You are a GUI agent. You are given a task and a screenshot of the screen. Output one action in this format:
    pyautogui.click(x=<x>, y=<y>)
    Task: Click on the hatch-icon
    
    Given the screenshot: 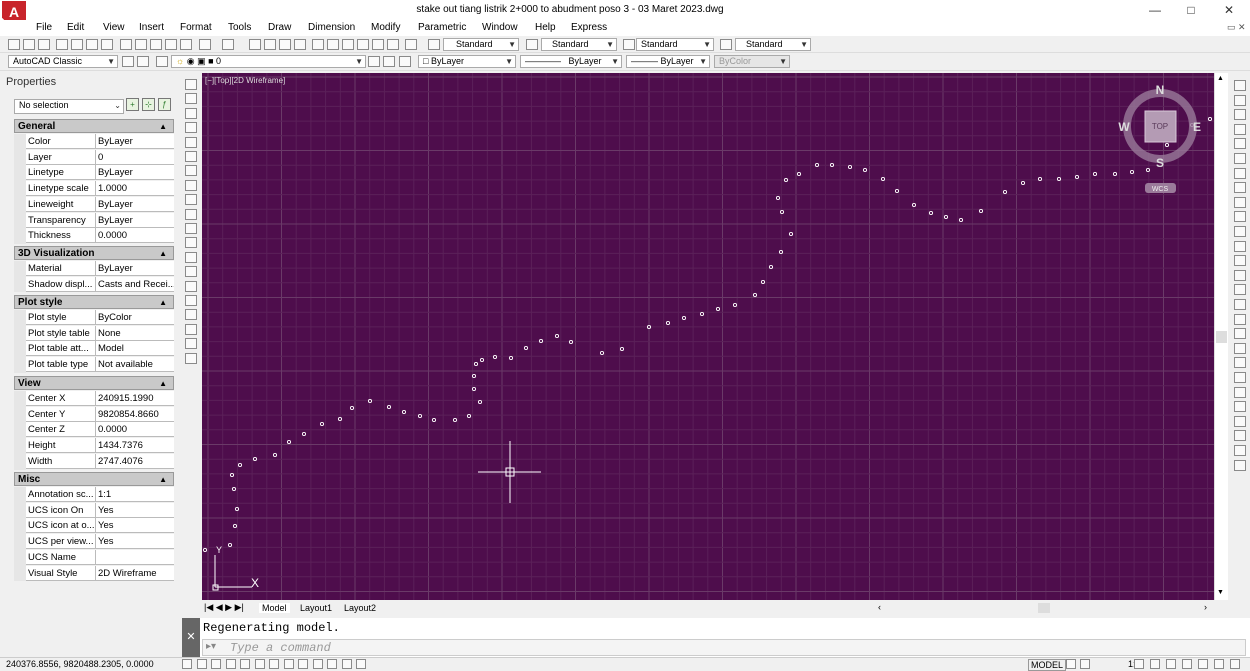 What is the action you would take?
    pyautogui.click(x=191, y=286)
    